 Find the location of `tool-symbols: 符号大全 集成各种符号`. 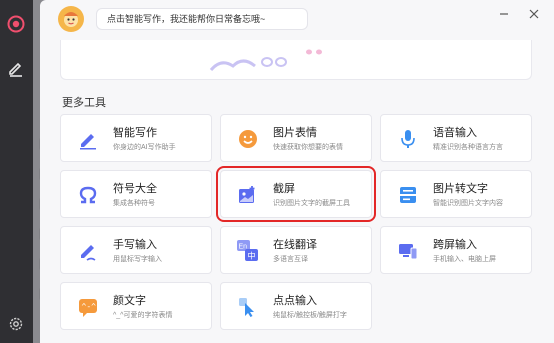

tool-symbols: 符号大全 集成各种符号 is located at coordinates (136, 194).